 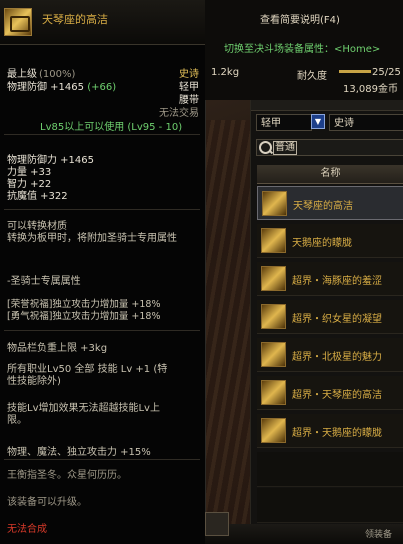 What do you see at coordinates (51, 160) in the screenshot?
I see `stat-line: 物理防御力 +1465` at bounding box center [51, 160].